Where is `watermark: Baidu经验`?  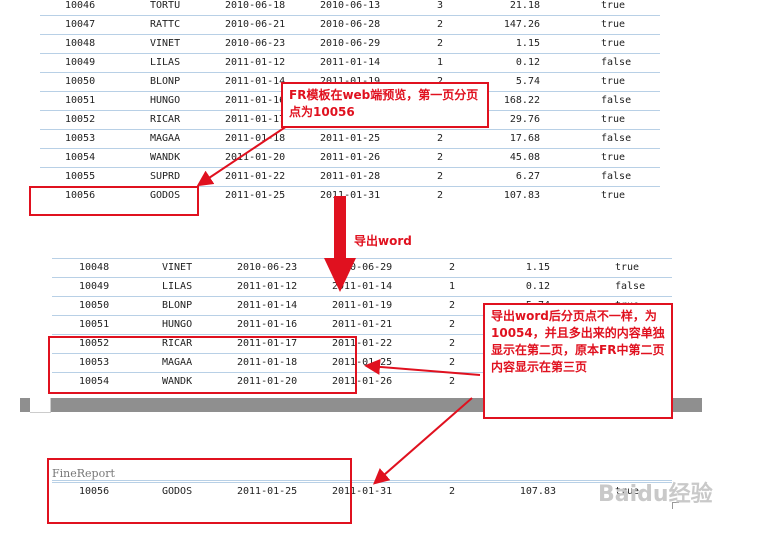 watermark: Baidu经验 is located at coordinates (655, 494).